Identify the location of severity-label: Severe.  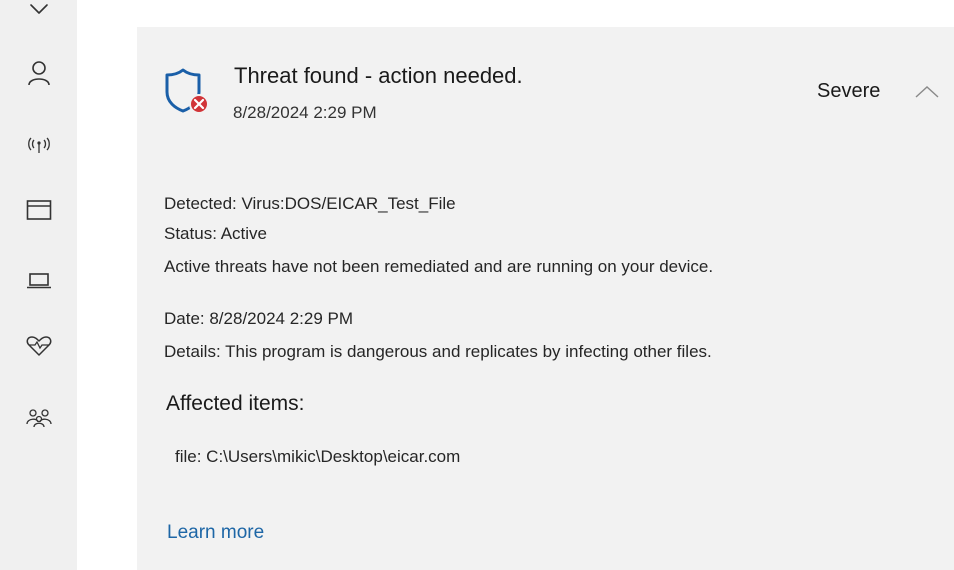
(849, 91).